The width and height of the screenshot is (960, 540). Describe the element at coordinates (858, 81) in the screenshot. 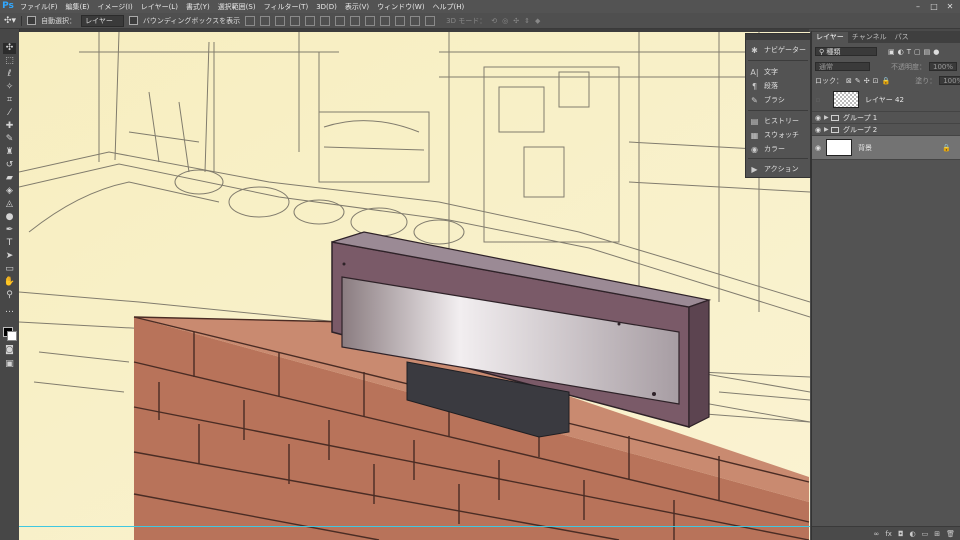

I see `lock-image-icon: ✎` at that location.